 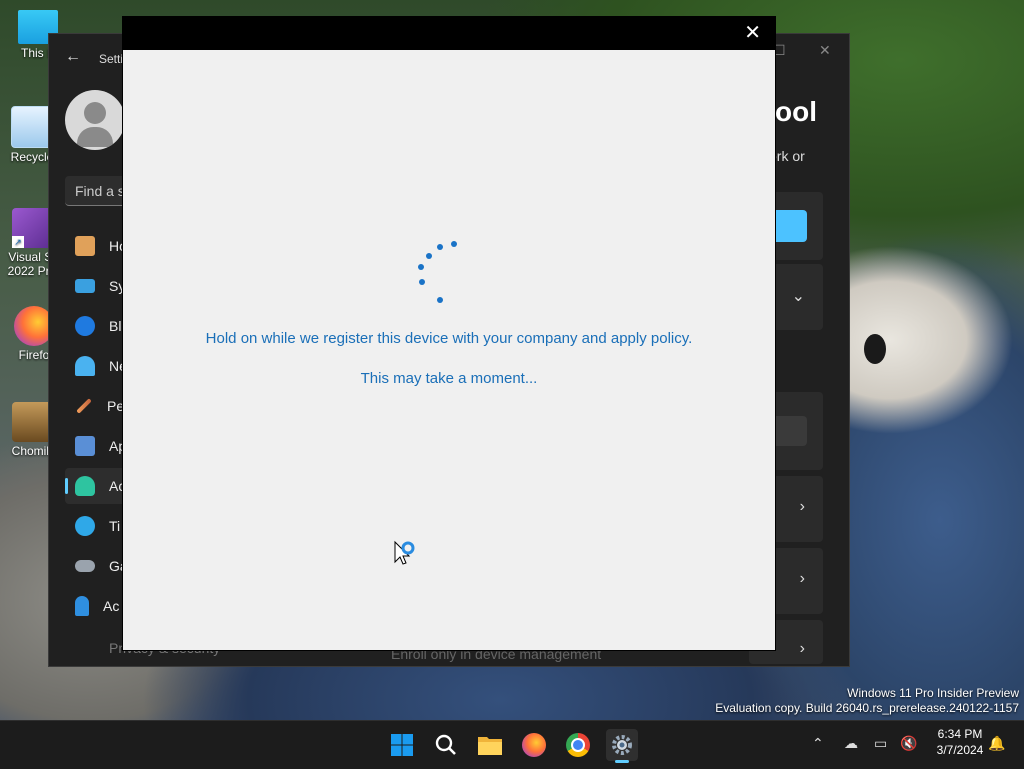 What do you see at coordinates (115, 526) in the screenshot?
I see `sidebar-item-label: Ti` at bounding box center [115, 526].